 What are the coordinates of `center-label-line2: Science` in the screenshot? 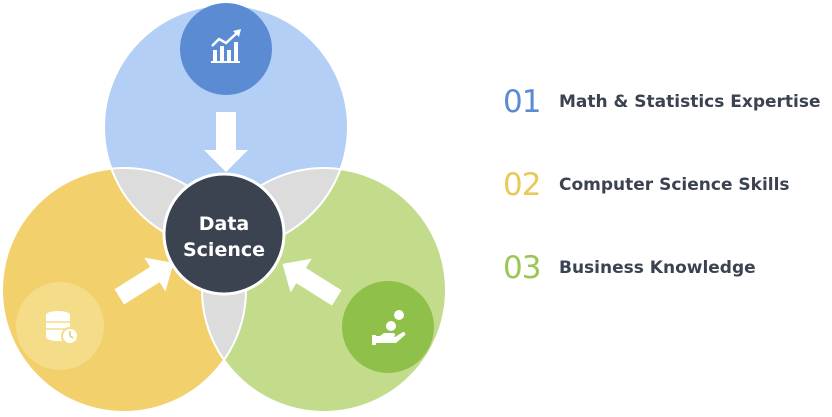 It's located at (224, 250).